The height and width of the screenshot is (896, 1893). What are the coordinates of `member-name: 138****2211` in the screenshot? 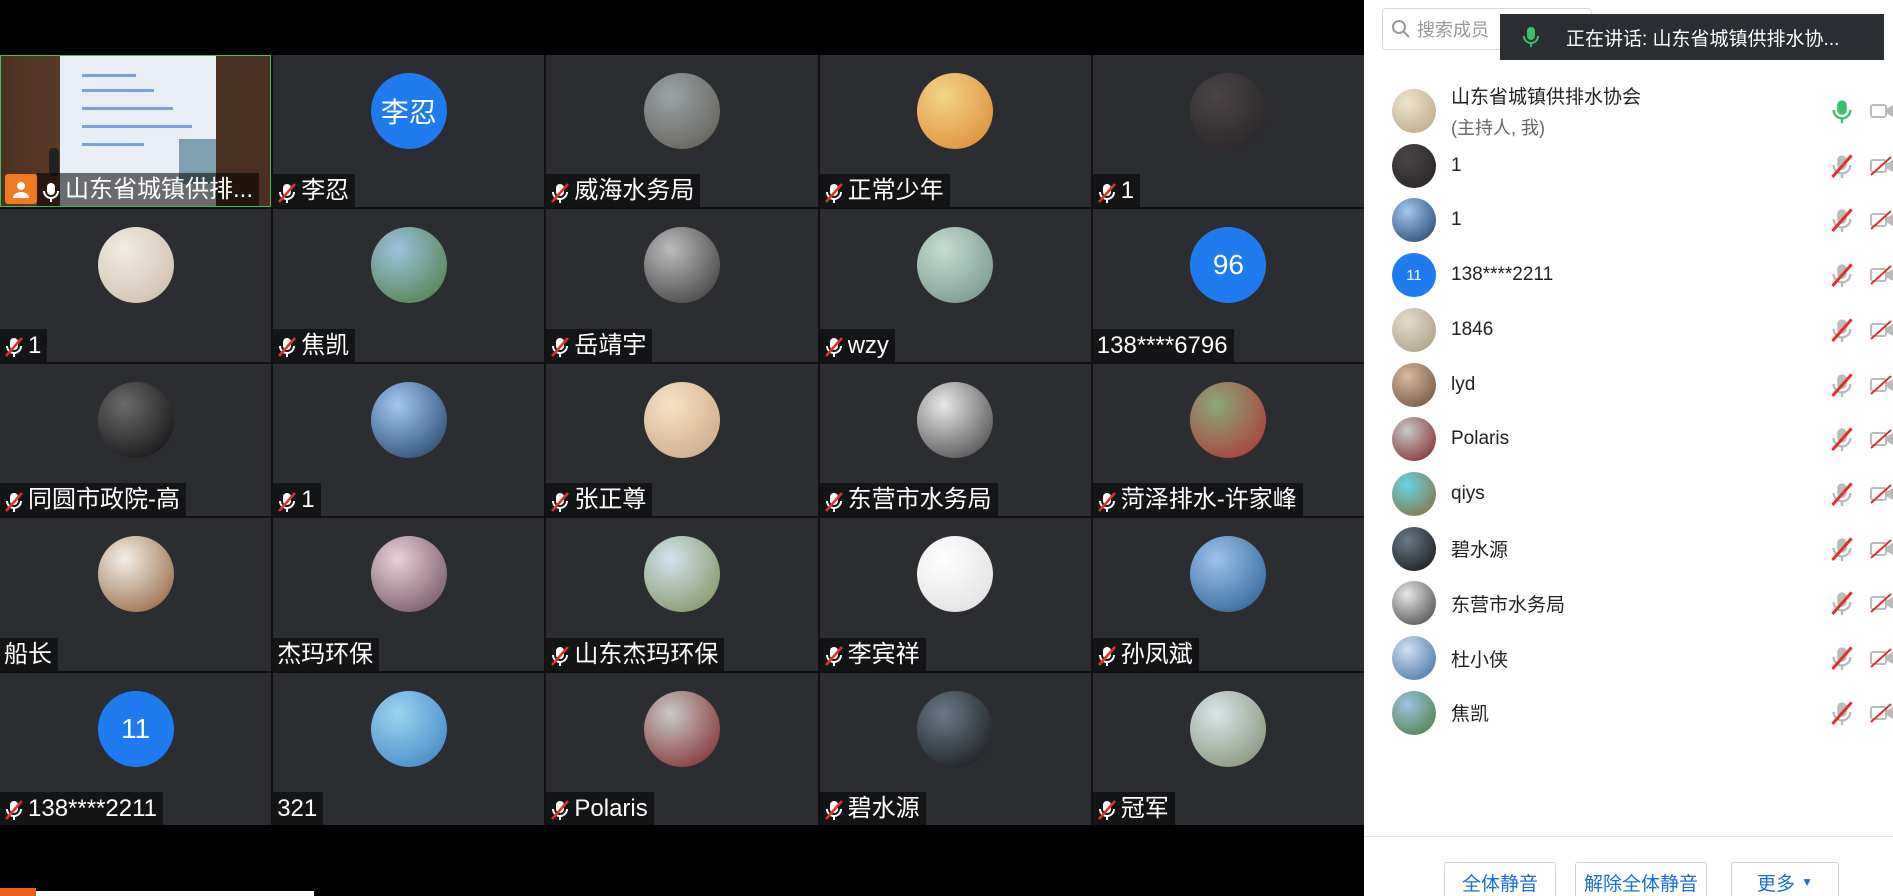 It's located at (1502, 275).